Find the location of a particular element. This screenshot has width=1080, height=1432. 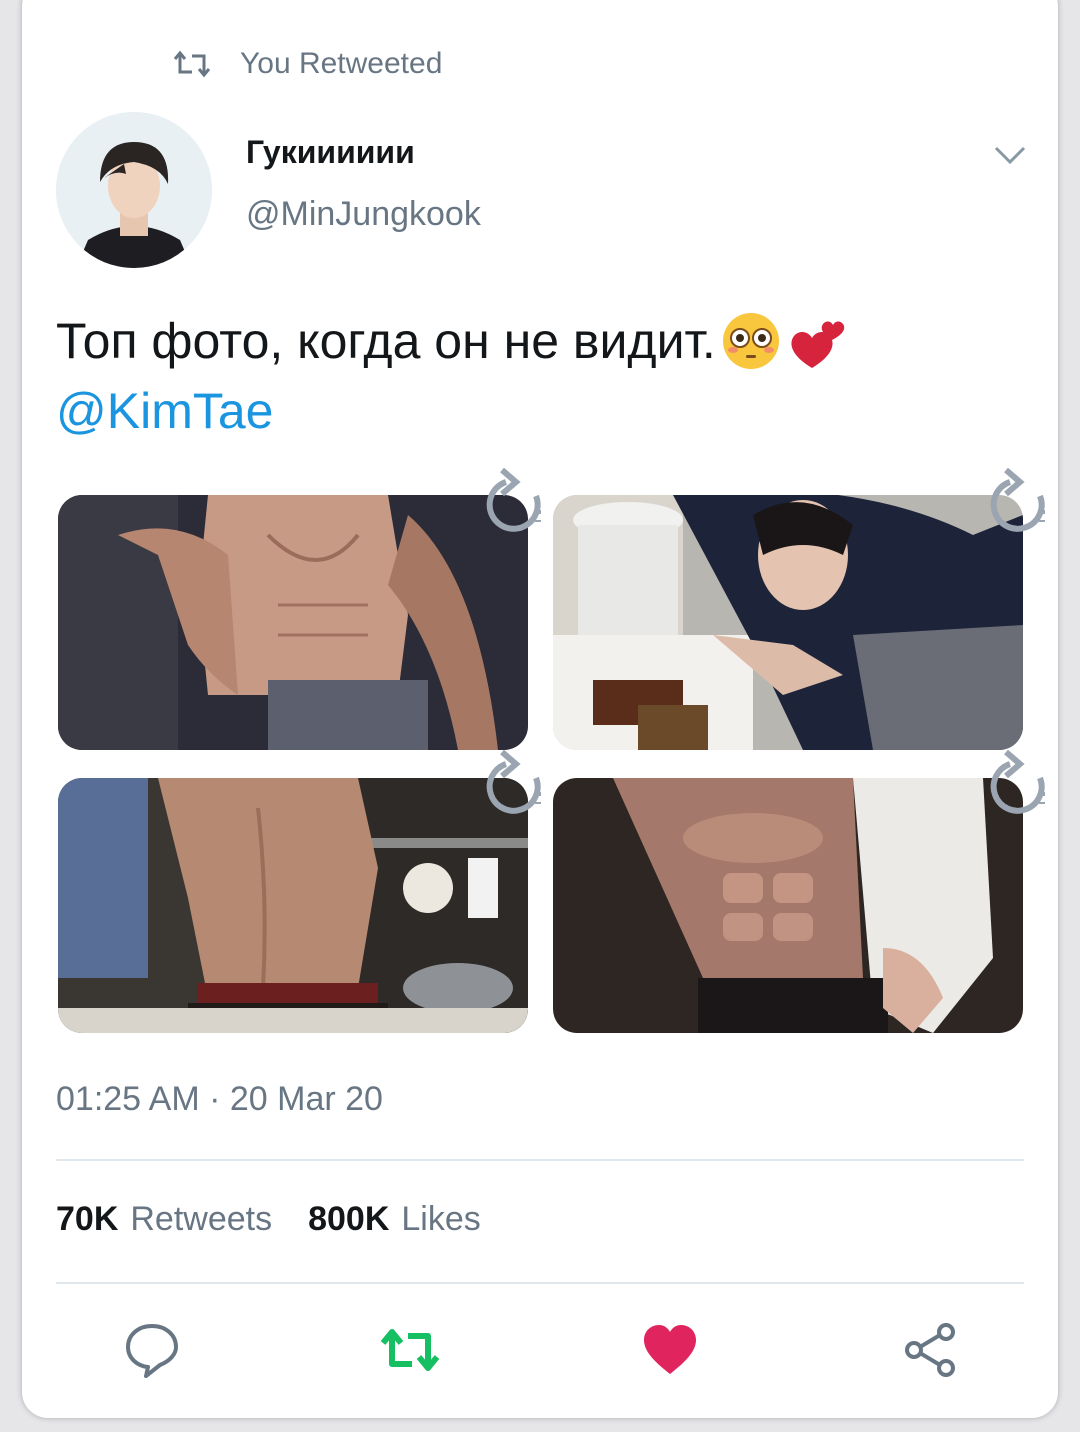

display-name: Гукииииии is located at coordinates (330, 152).